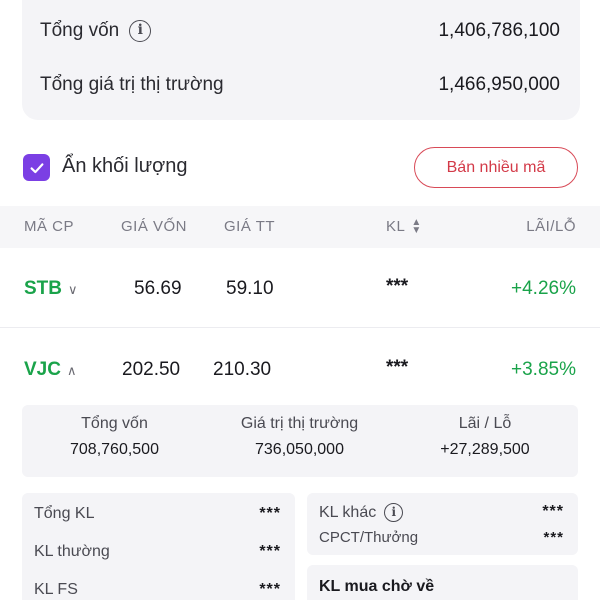 This screenshot has height=600, width=600. What do you see at coordinates (154, 226) in the screenshot?
I see `header-cost-price: GIÁ VỐN` at bounding box center [154, 226].